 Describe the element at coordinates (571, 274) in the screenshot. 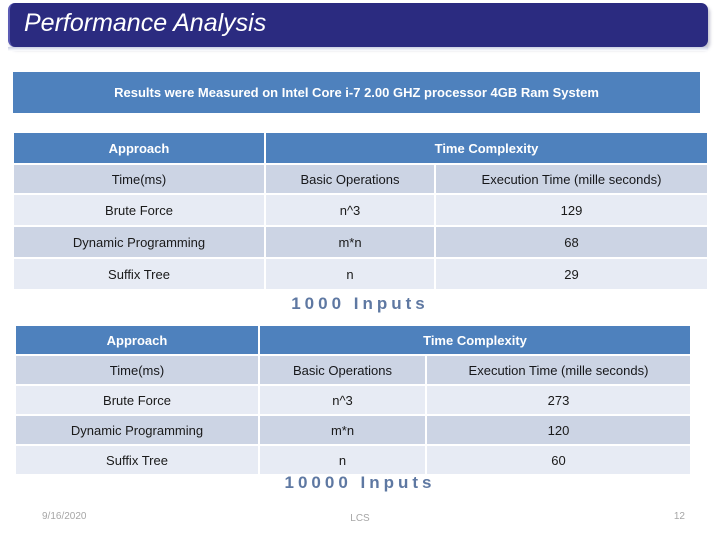

I see `cell-execution-time: 29` at that location.